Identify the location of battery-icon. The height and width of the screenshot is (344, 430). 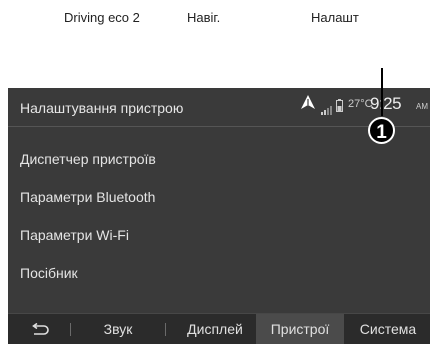
(339, 108).